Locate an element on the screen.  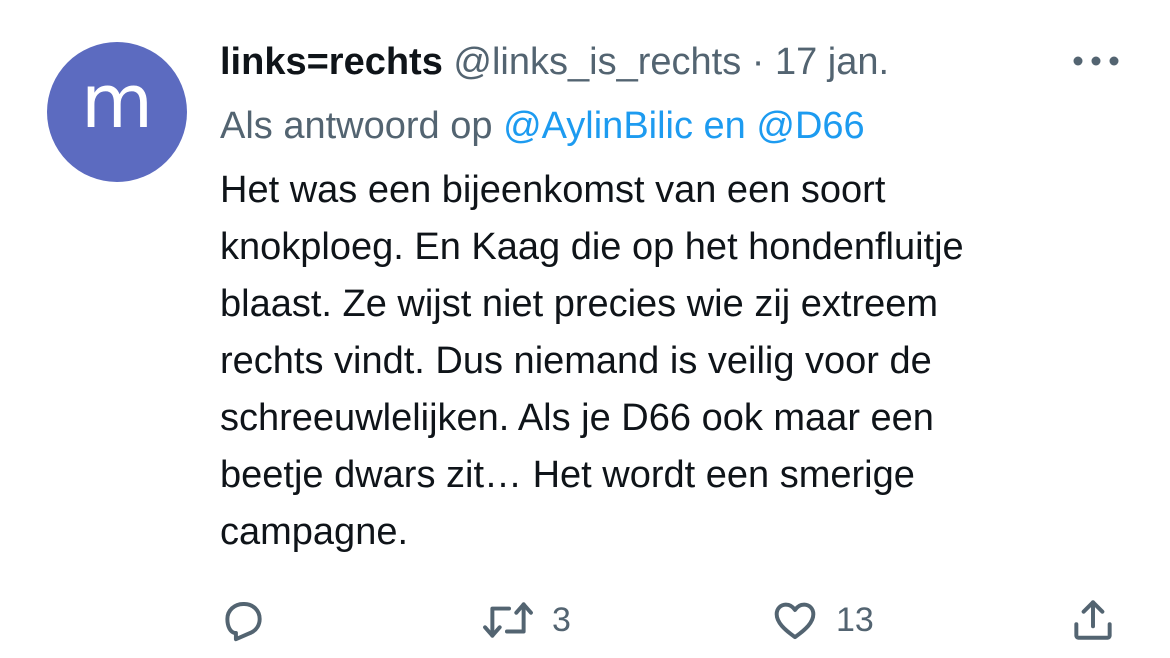
avatar-letter: m is located at coordinates (117, 102).